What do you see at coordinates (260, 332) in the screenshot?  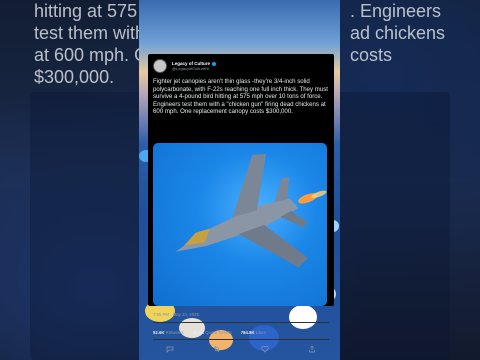 I see `likes-label: Likes` at bounding box center [260, 332].